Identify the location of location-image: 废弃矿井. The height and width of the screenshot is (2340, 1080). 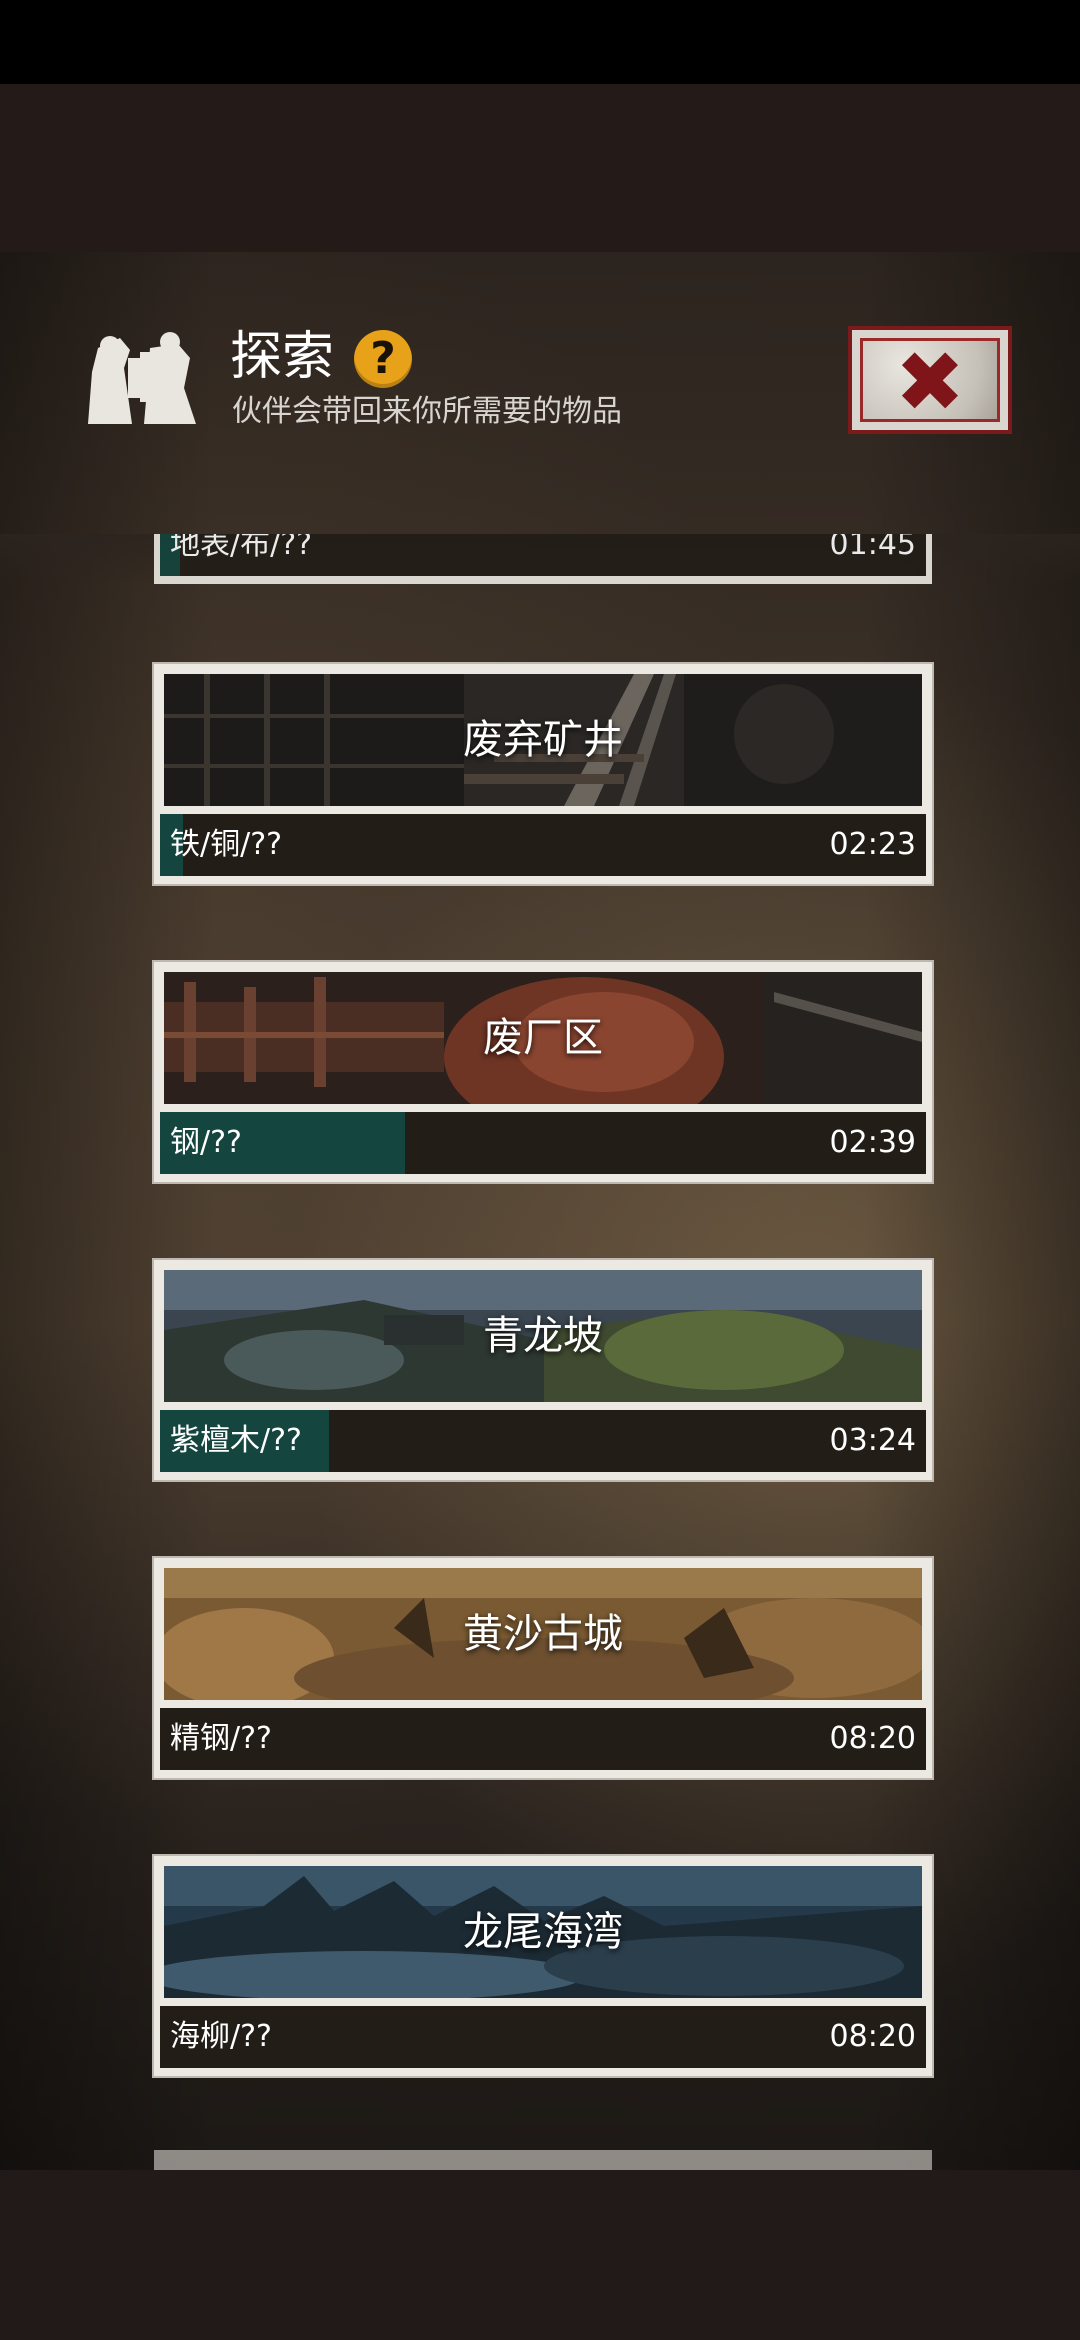
(543, 740).